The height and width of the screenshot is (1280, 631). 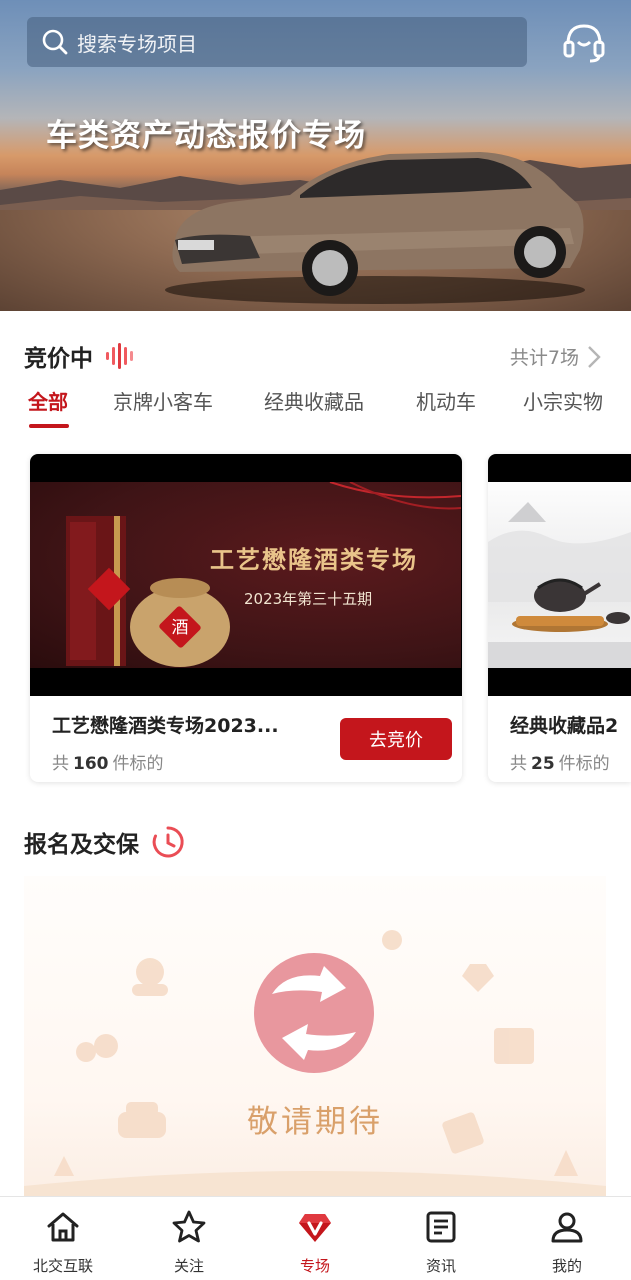 I want to click on nav-follow: 关注, so click(x=189, y=1243).